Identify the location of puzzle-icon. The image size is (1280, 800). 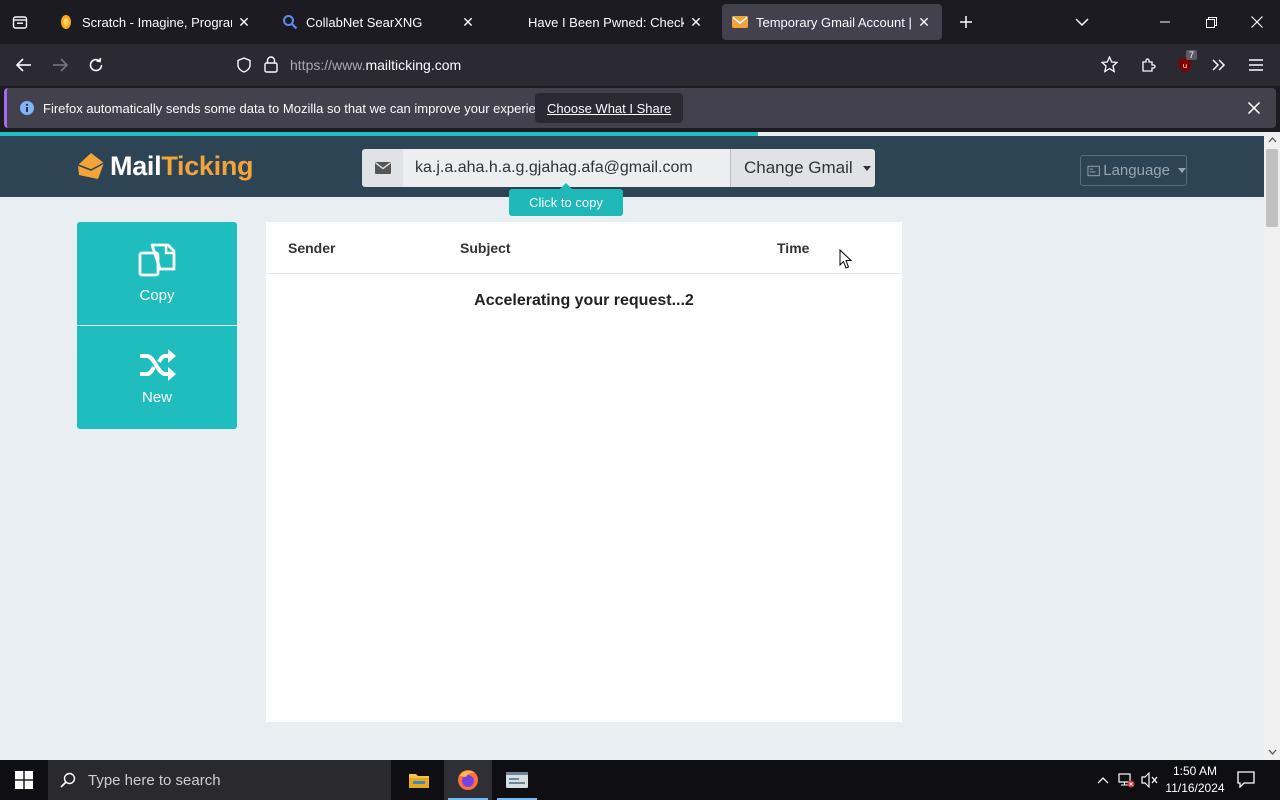
(1149, 65).